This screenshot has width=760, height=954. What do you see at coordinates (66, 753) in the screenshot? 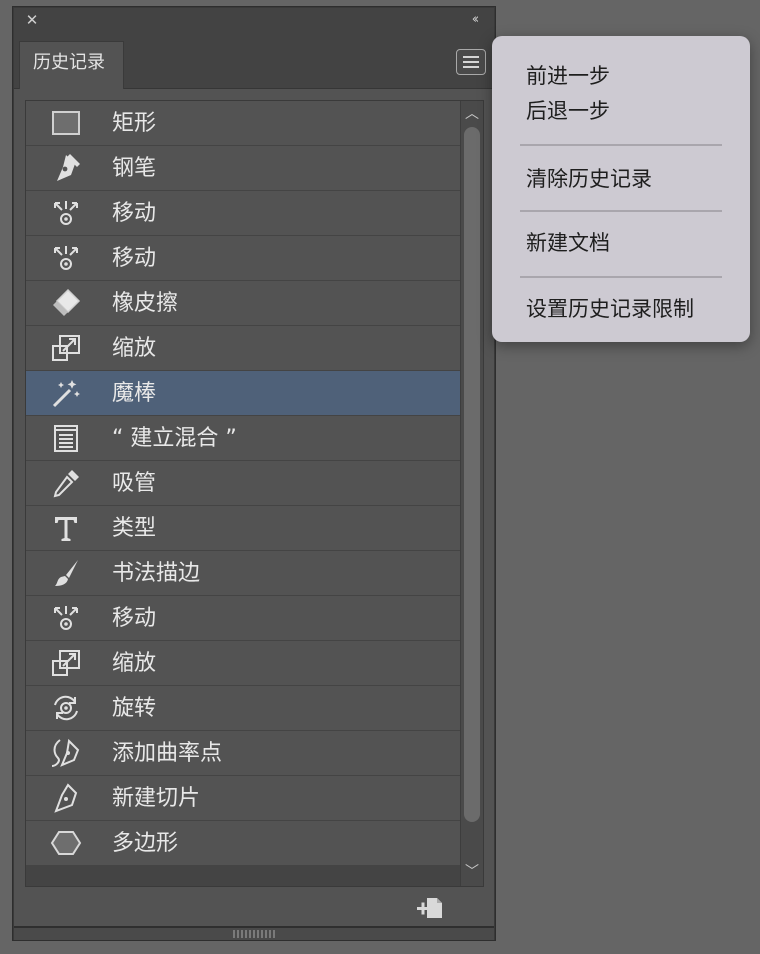
I see `curvature-icon` at bounding box center [66, 753].